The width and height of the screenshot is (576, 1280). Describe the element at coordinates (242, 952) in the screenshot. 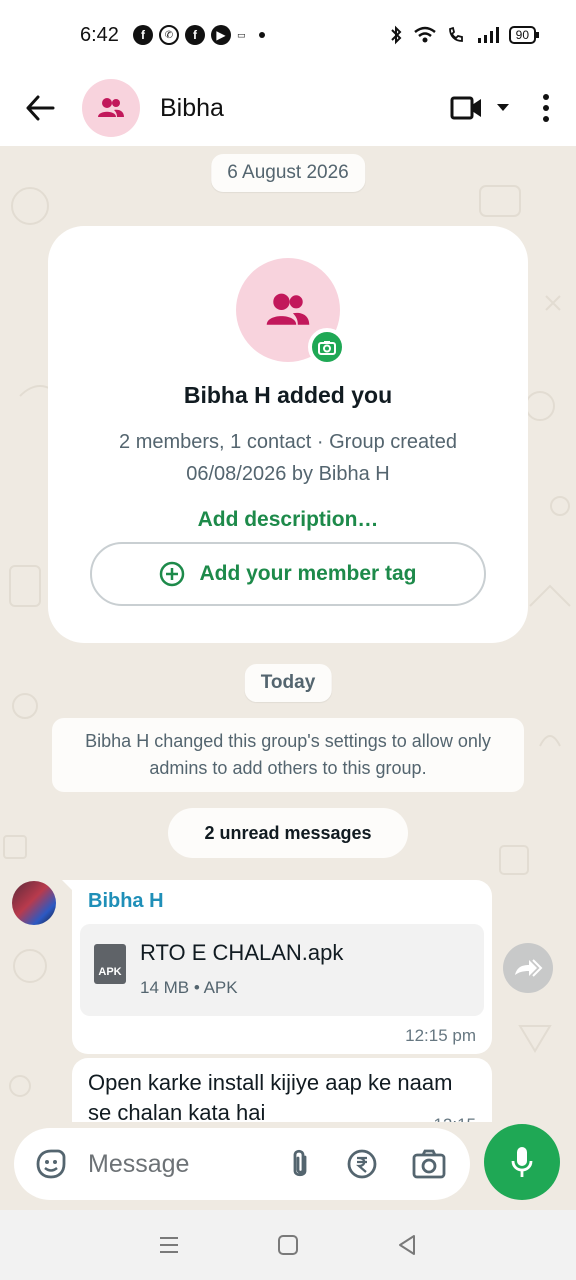

I see `file-name: RTO E CHALAN.apk` at that location.